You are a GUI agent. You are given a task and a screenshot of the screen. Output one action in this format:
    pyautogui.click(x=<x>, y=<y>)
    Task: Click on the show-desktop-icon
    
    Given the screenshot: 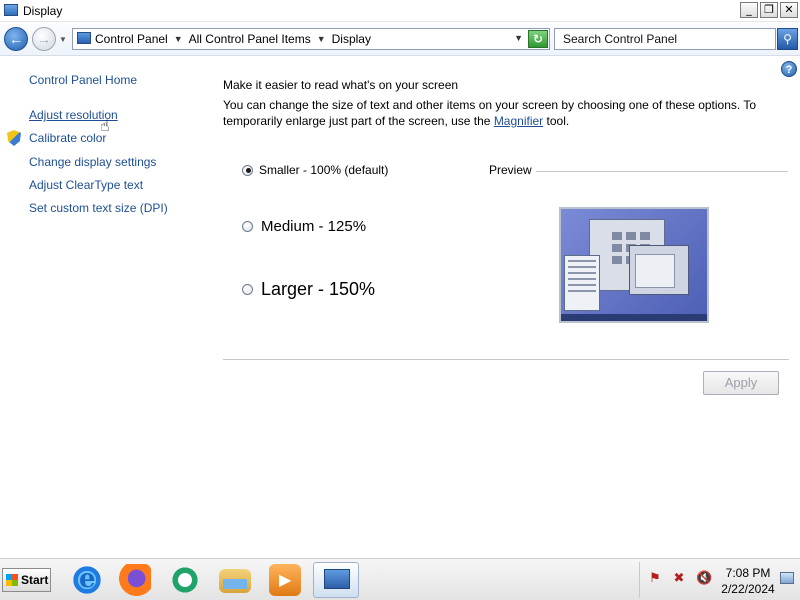 What is the action you would take?
    pyautogui.click(x=787, y=578)
    